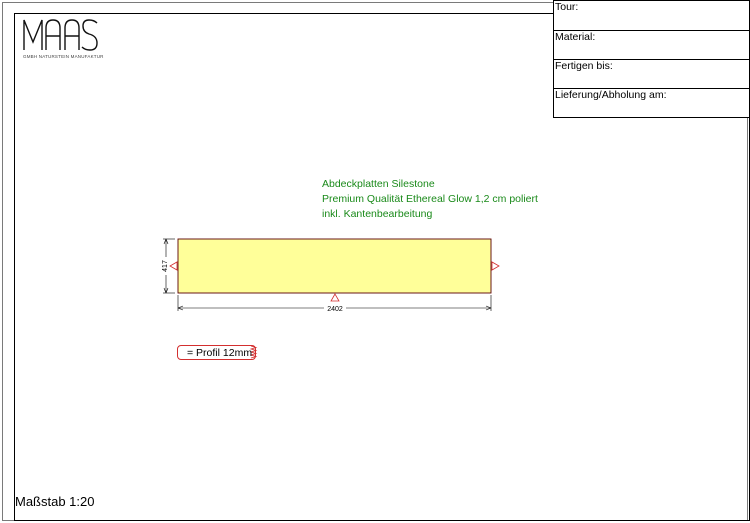 The height and width of the screenshot is (523, 750). Describe the element at coordinates (220, 353) in the screenshot. I see `profile-legend-label: = Profil 12mm` at that location.